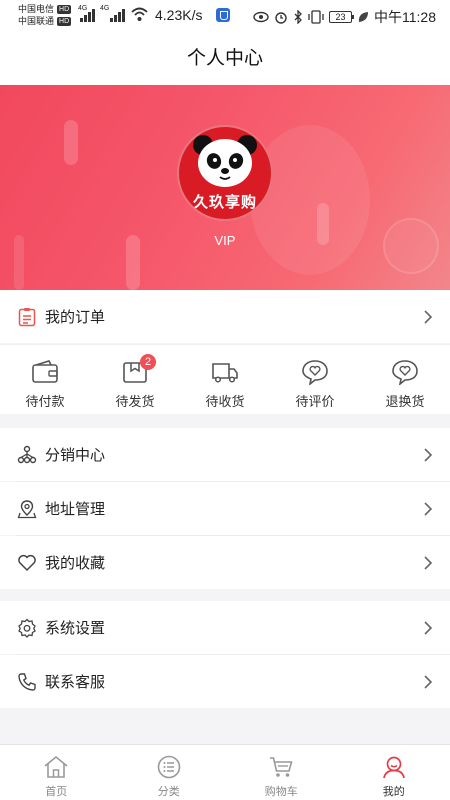 The height and width of the screenshot is (800, 450). I want to click on title-bar: 个人中心, so click(225, 58).